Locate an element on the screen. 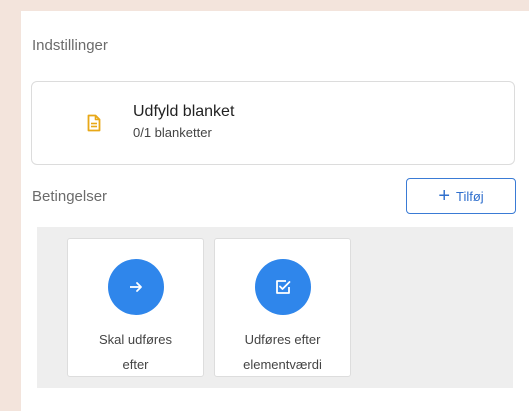  label-line-1: Skal udføres is located at coordinates (135, 339).